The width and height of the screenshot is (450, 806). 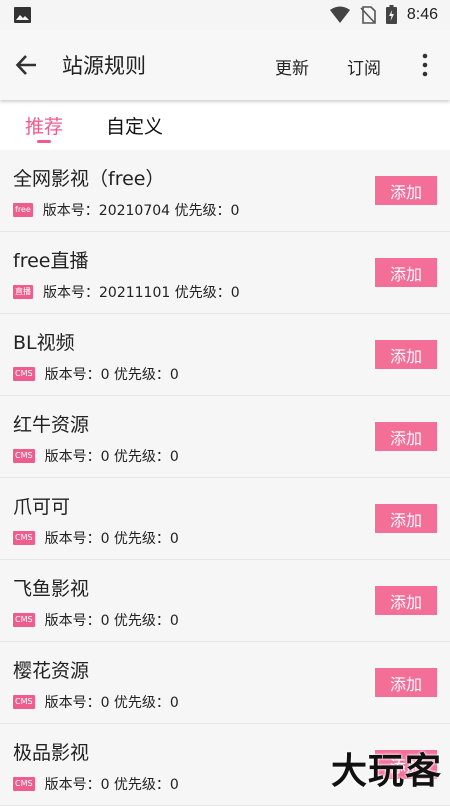 I want to click on list-item: 全网影视（free） free 版本号：20210704 优先级：0 添加, so click(x=225, y=191).